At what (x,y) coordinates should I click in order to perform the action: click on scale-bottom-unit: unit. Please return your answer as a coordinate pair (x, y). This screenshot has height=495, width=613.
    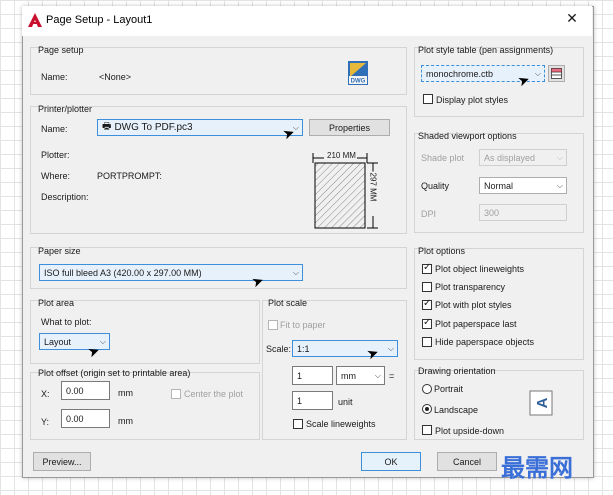
    Looking at the image, I should click on (345, 402).